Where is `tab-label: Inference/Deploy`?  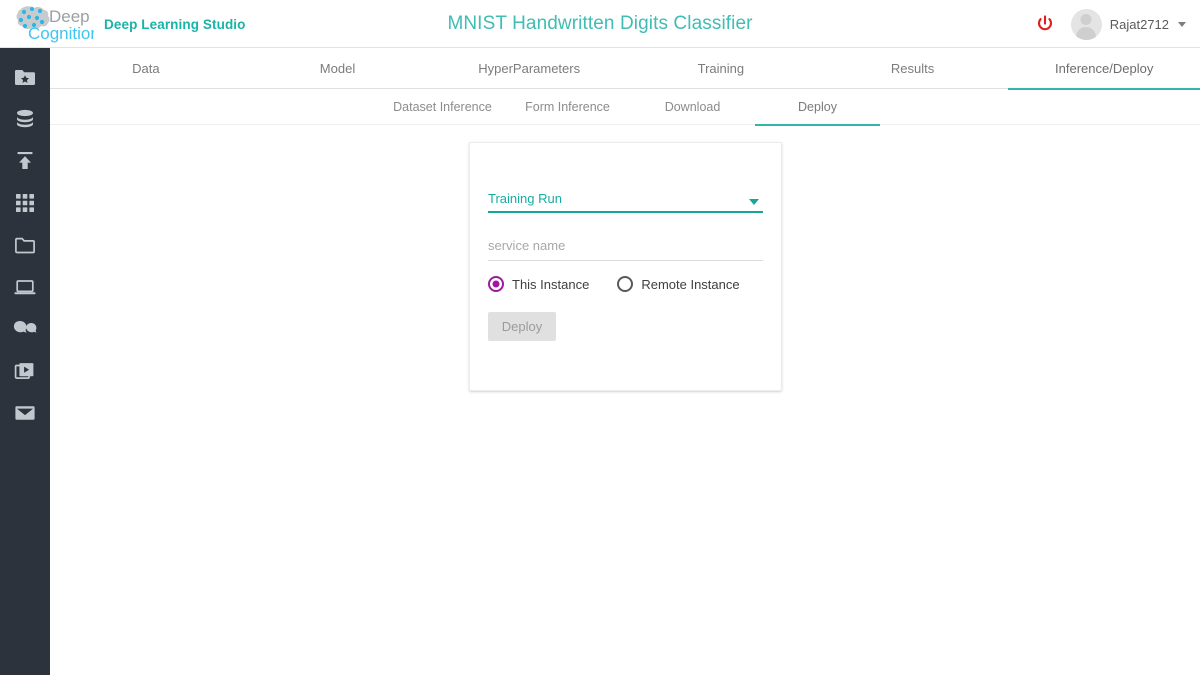
tab-label: Inference/Deploy is located at coordinates (1104, 68).